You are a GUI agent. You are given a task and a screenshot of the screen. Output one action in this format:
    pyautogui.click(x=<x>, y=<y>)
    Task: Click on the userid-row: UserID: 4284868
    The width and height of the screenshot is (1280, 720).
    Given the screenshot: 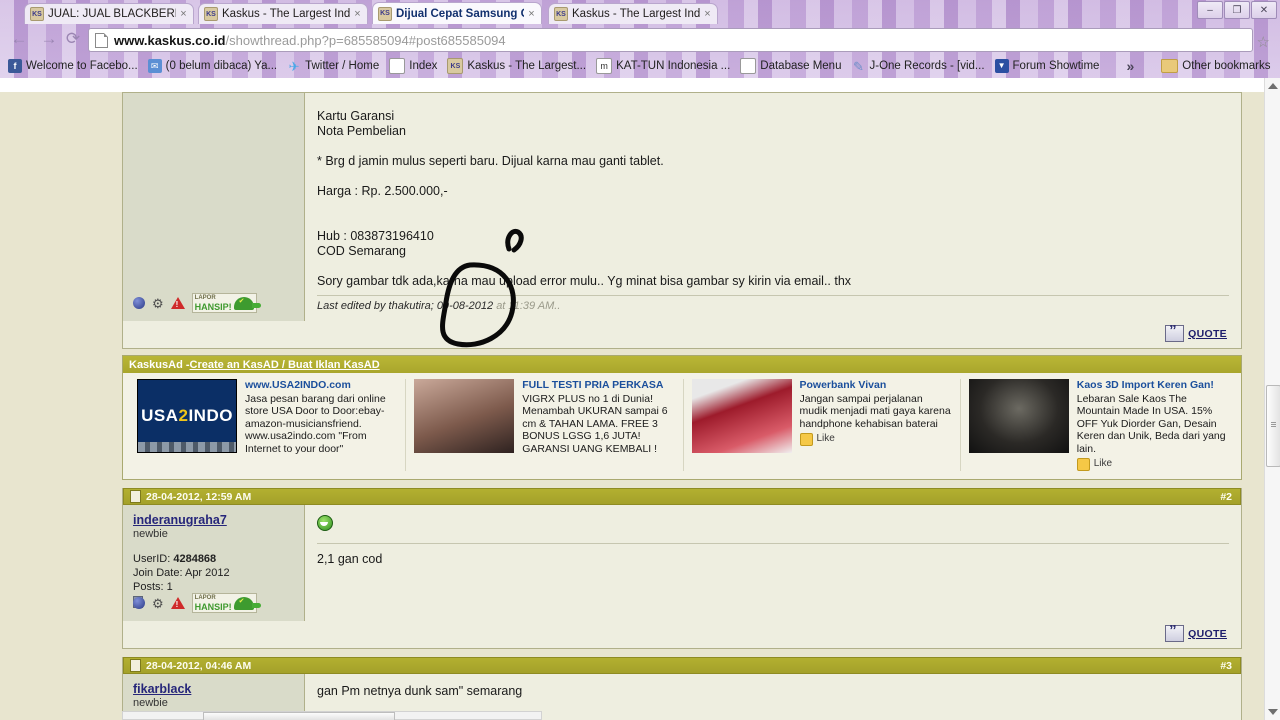 What is the action you would take?
    pyautogui.click(x=213, y=559)
    